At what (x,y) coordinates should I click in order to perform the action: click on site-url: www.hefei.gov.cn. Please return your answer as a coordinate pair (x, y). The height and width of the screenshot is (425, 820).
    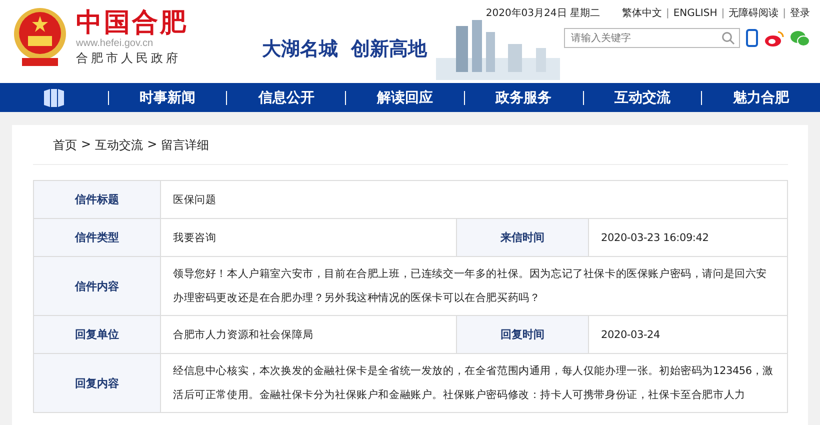
    Looking at the image, I should click on (115, 44).